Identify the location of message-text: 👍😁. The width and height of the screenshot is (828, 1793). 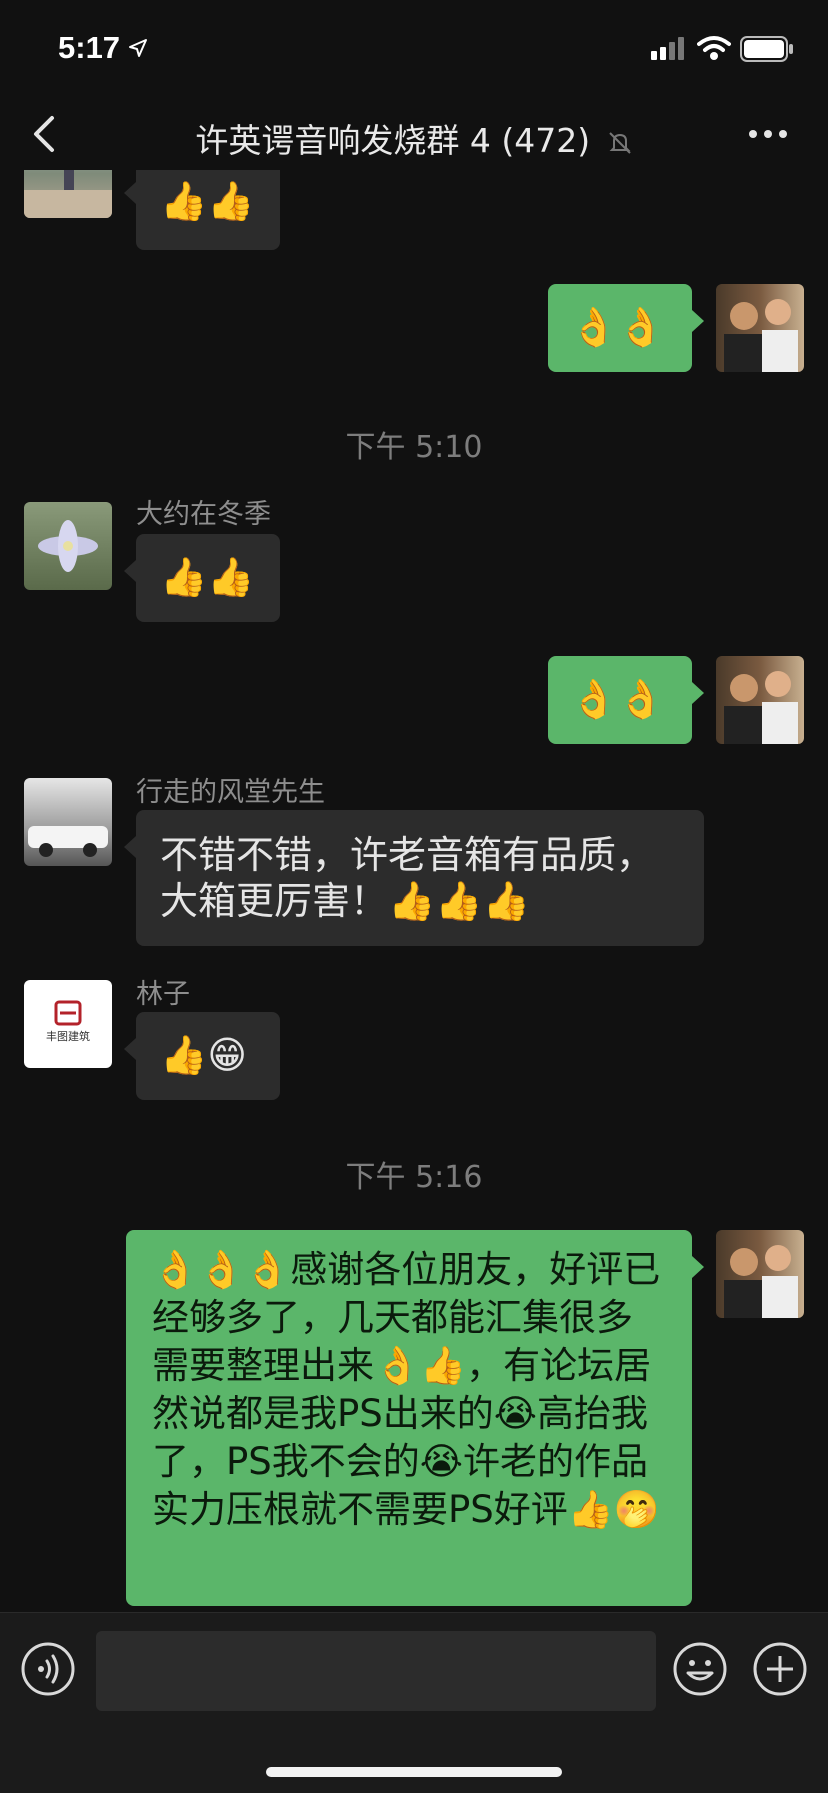
(203, 1055).